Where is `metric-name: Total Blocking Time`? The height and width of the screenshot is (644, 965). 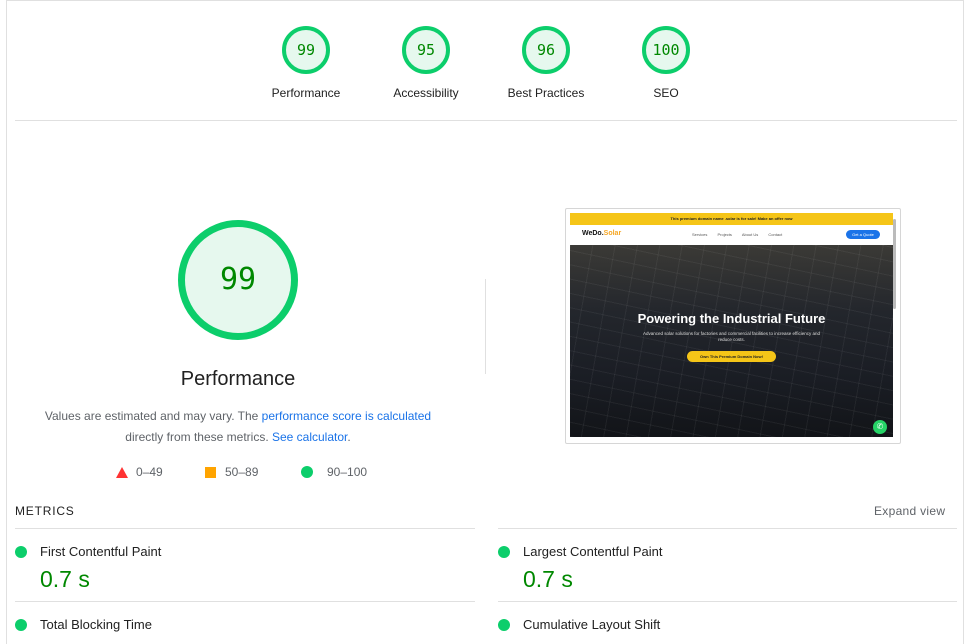 metric-name: Total Blocking Time is located at coordinates (96, 624).